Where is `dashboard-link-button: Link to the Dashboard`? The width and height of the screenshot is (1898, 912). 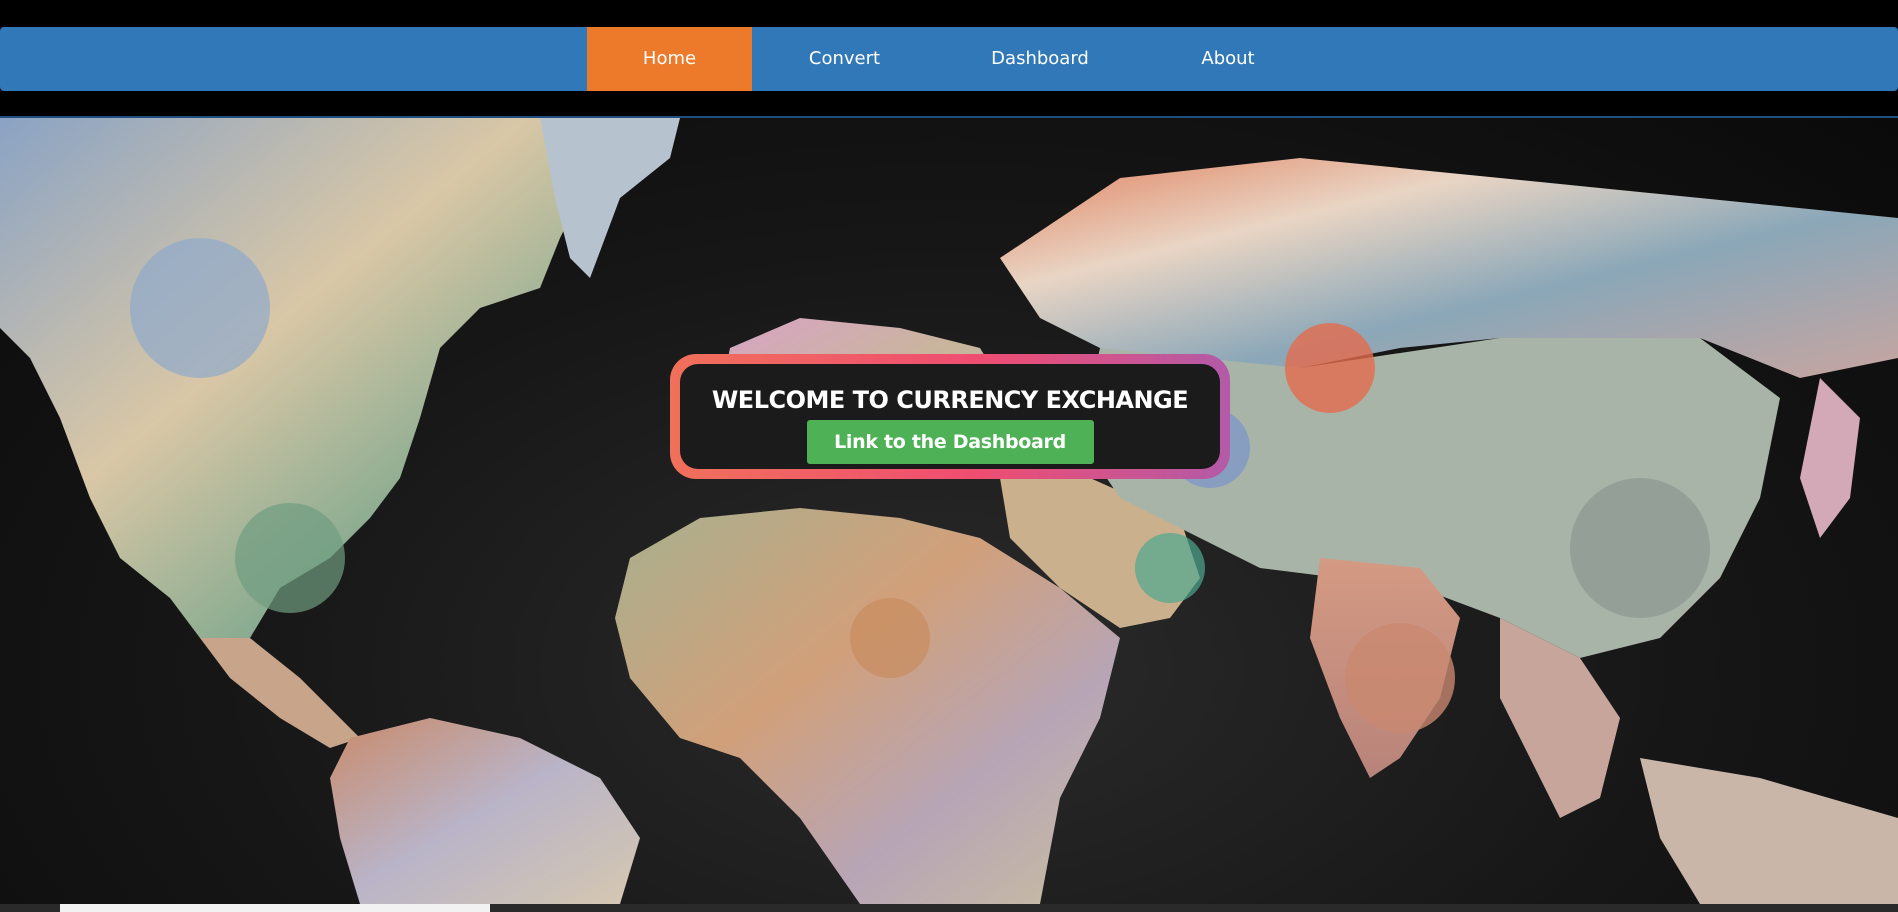
dashboard-link-button: Link to the Dashboard is located at coordinates (950, 442).